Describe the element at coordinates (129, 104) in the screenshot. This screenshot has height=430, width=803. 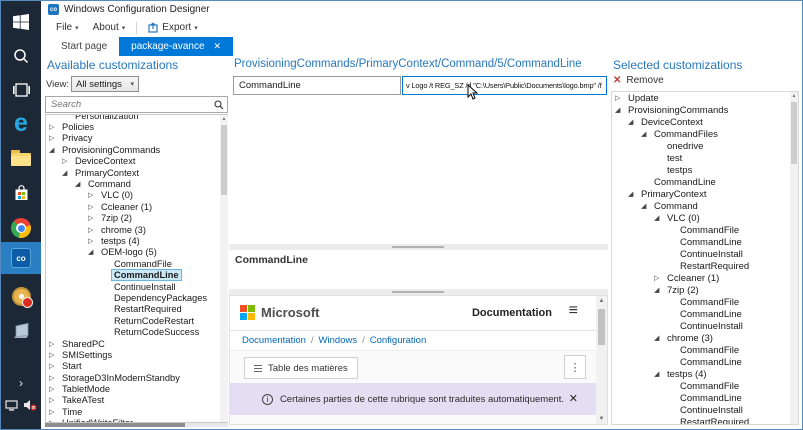
I see `search-input` at that location.